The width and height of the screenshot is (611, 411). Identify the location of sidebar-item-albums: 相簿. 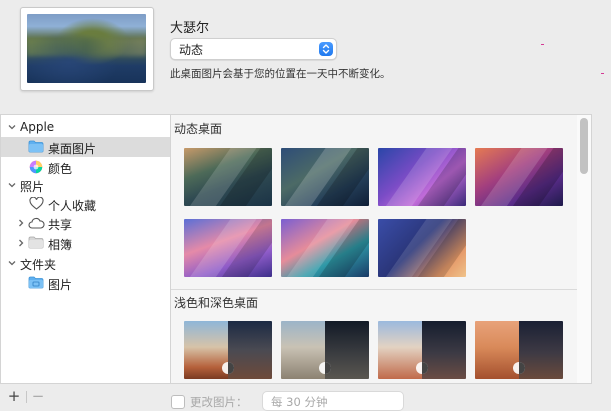
(85, 243).